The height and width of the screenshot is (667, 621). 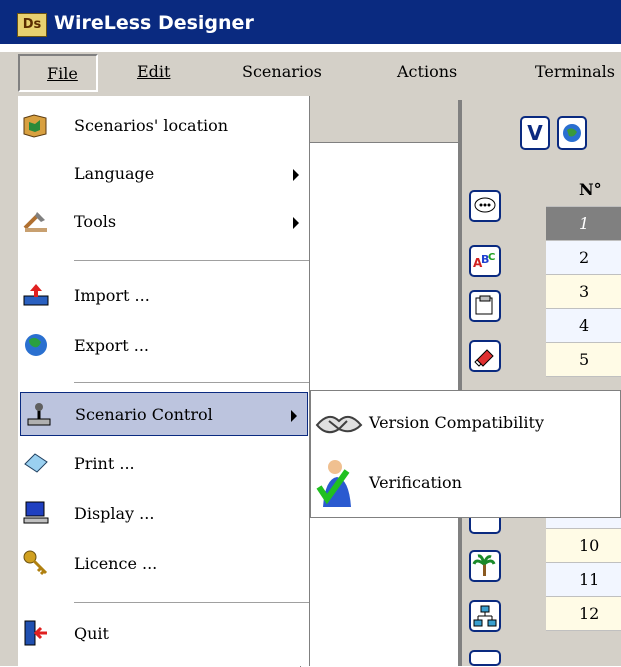 I want to click on palm-tree-icon, so click(x=485, y=566).